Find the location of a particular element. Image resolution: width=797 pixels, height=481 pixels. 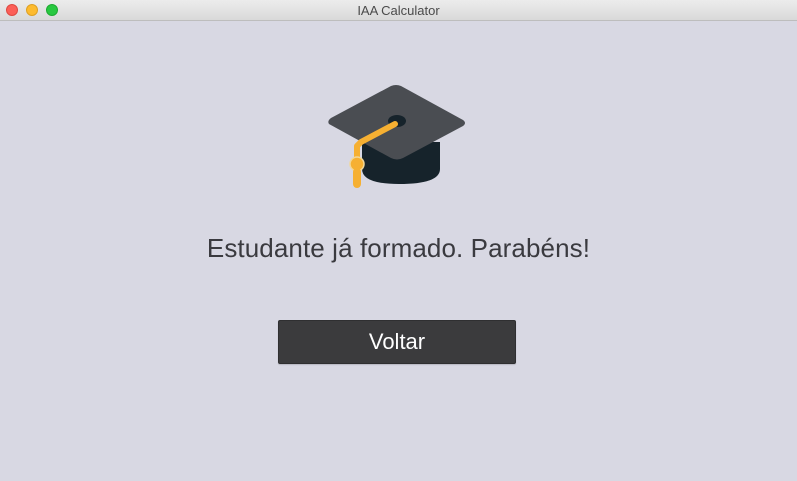

title-bar: IAA Calculator is located at coordinates (398, 10).